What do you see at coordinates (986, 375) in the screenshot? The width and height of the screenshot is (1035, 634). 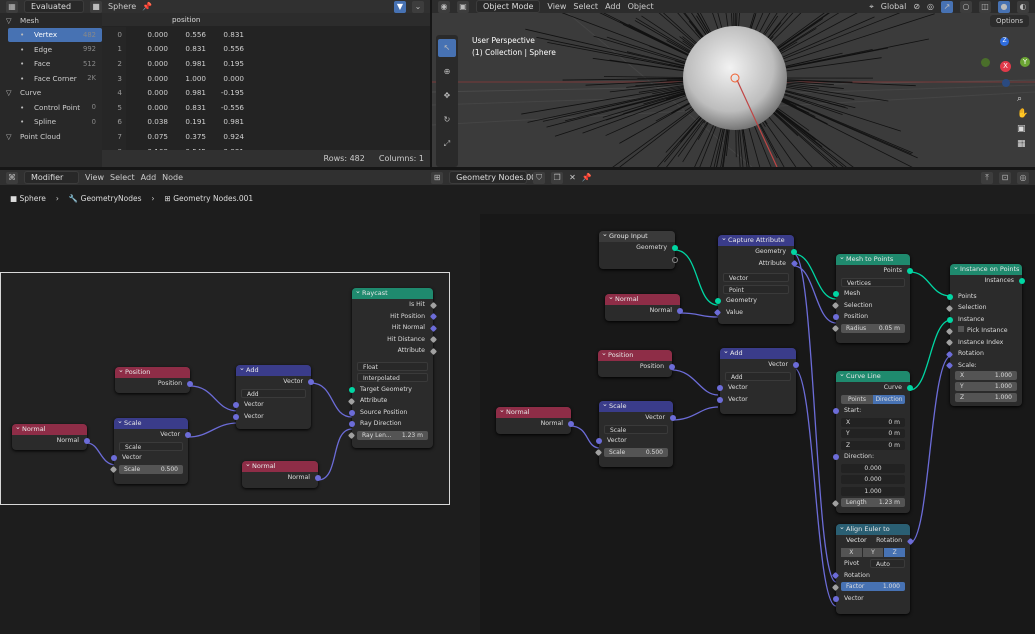 I see `scale-x-field: X 1.000` at bounding box center [986, 375].